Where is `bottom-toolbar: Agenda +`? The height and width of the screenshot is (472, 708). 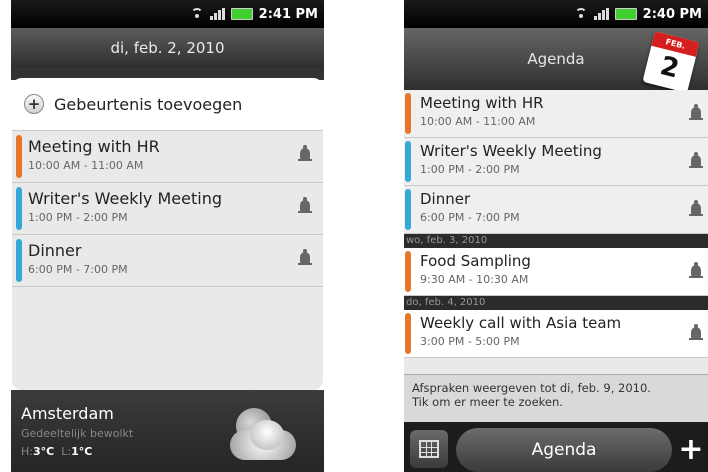
bottom-toolbar: Agenda + is located at coordinates (556, 447).